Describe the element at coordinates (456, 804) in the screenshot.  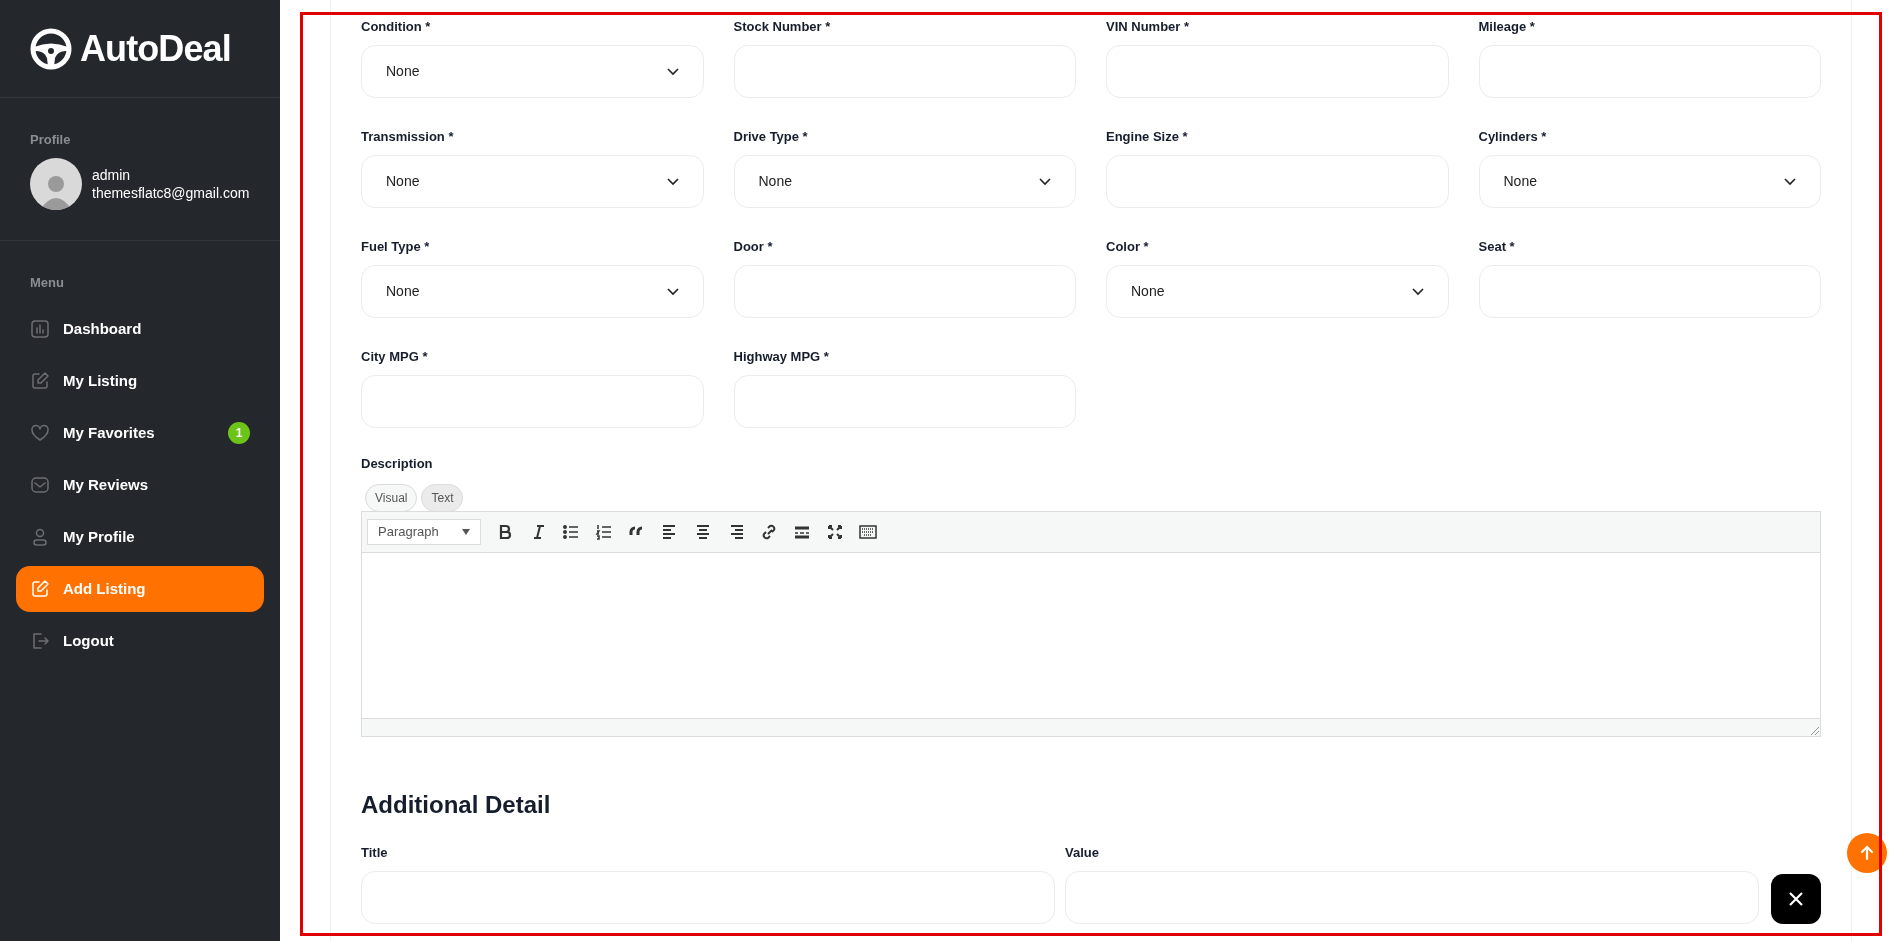
I see `section-heading: Additional Detail` at that location.